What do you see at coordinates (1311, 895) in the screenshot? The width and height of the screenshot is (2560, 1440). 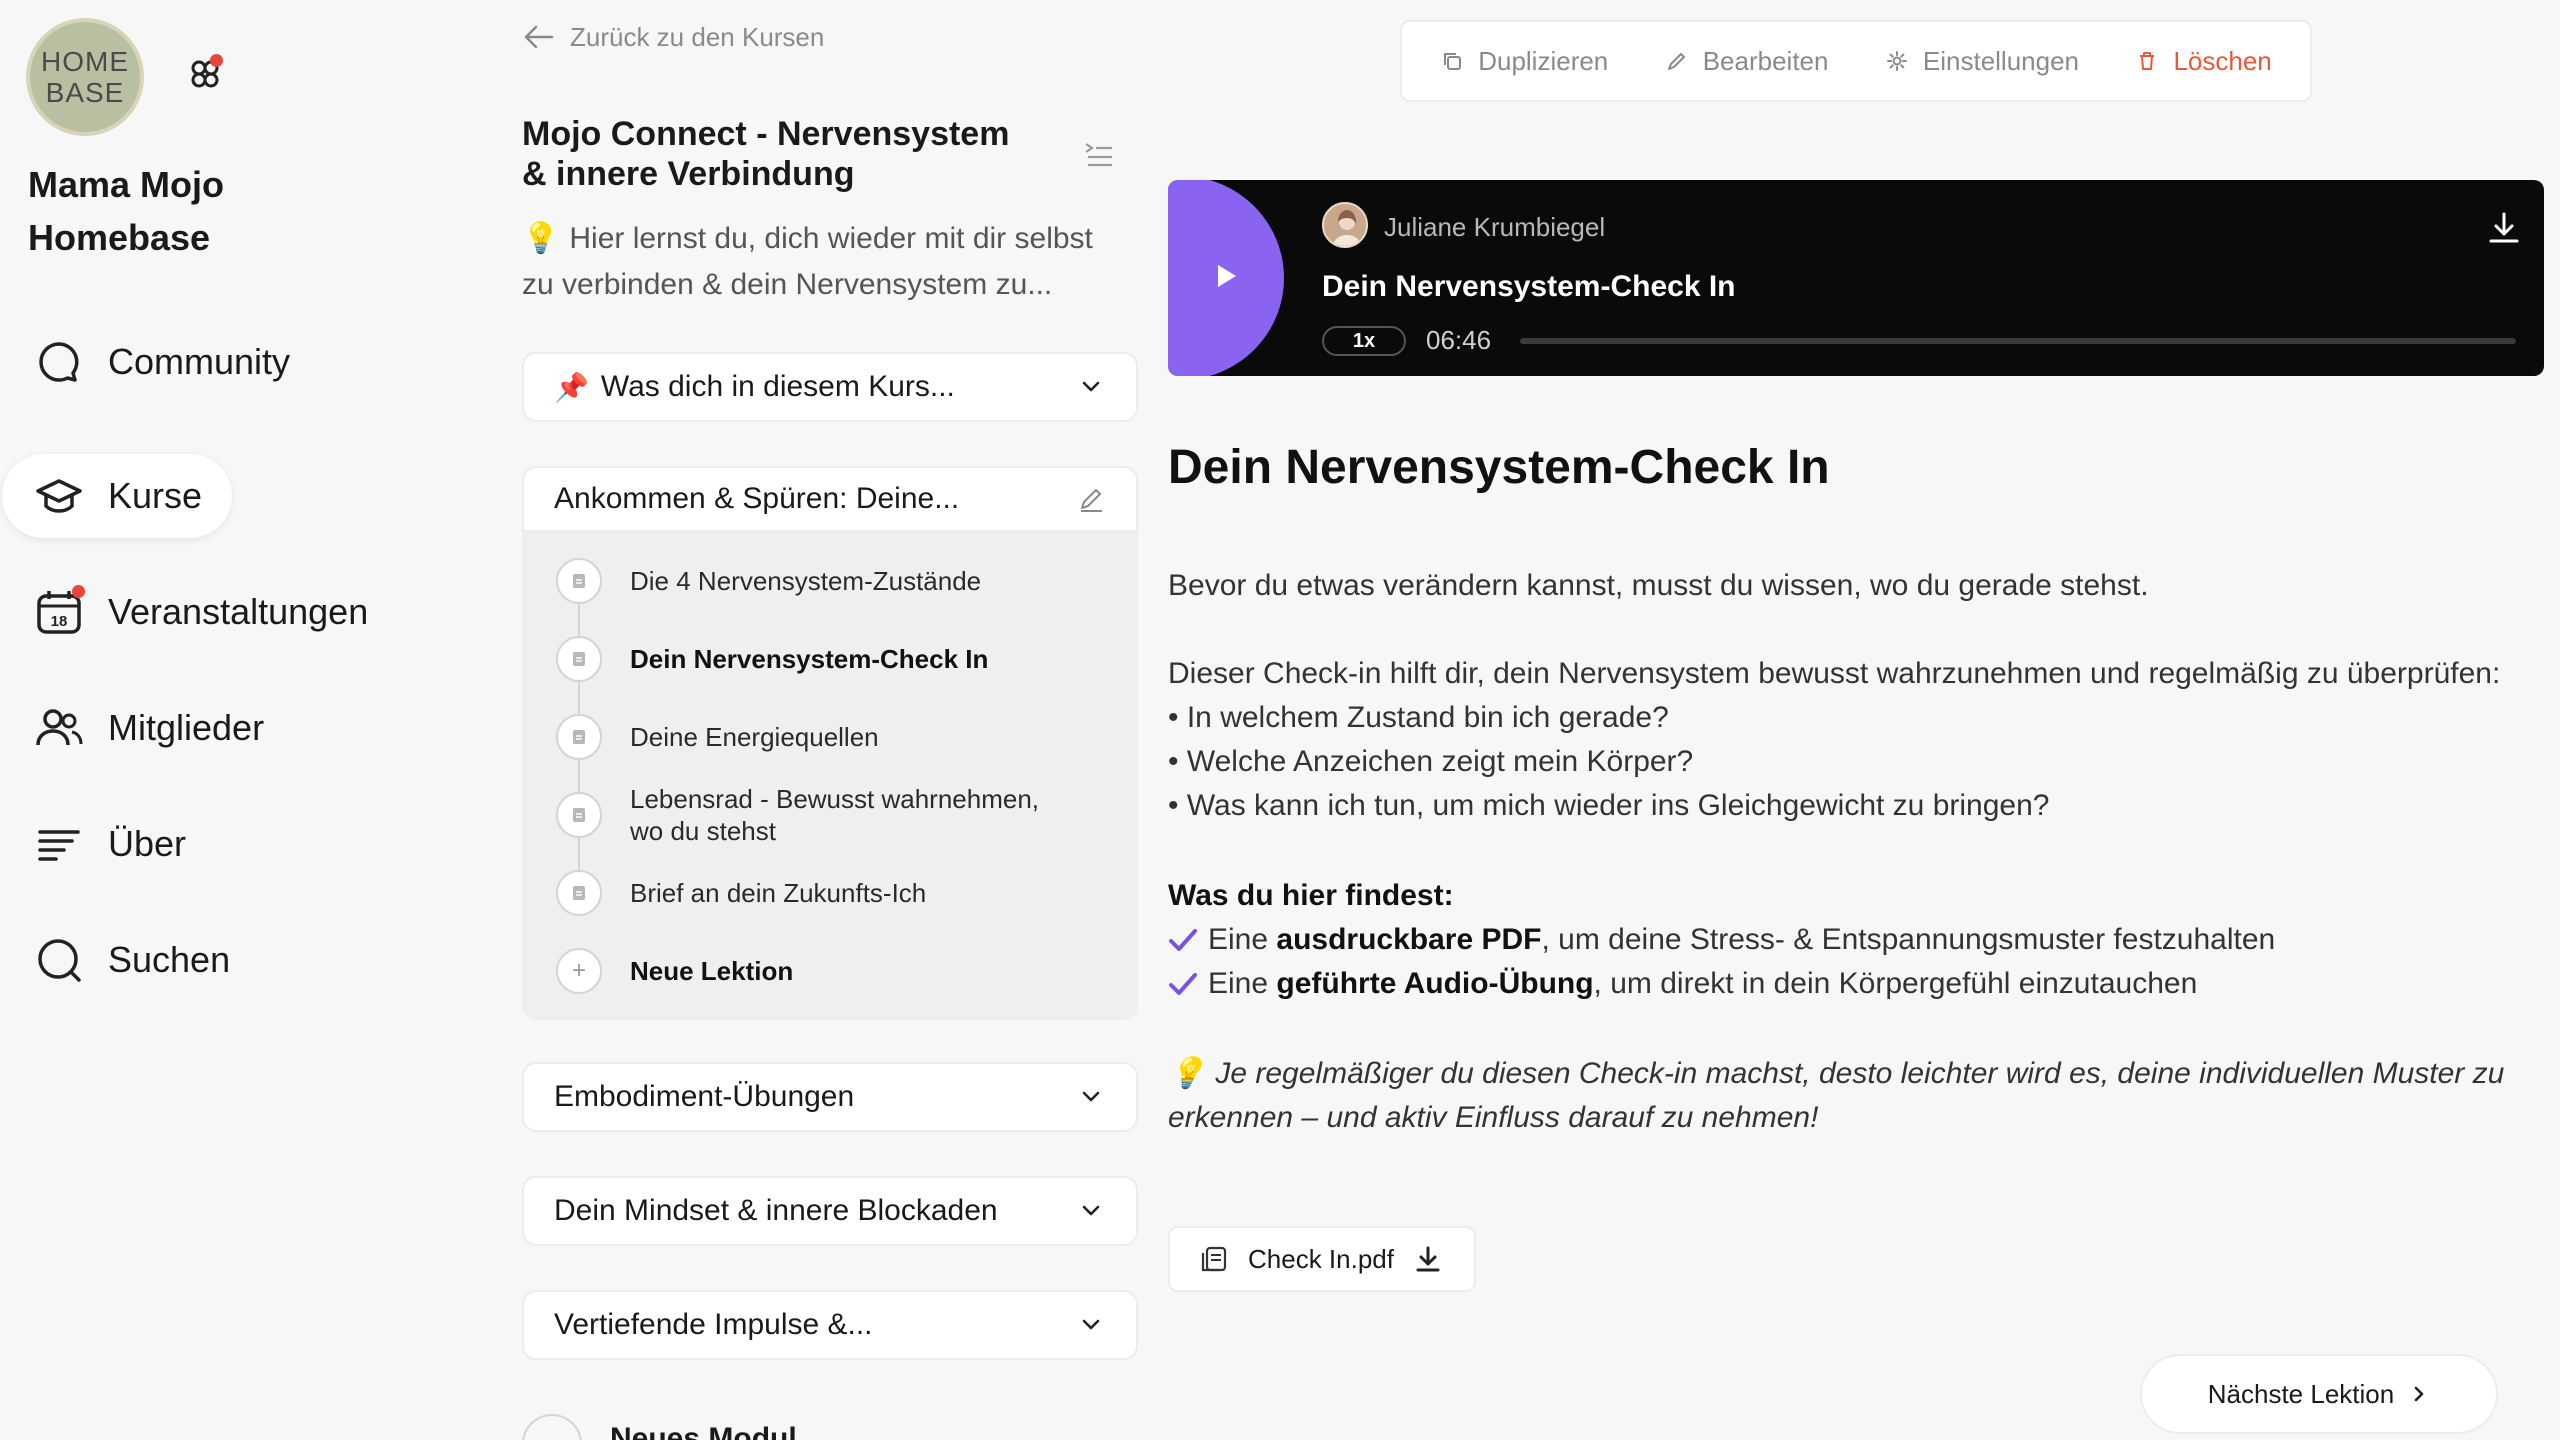 I see `find-heading: Was du hier findest:` at bounding box center [1311, 895].